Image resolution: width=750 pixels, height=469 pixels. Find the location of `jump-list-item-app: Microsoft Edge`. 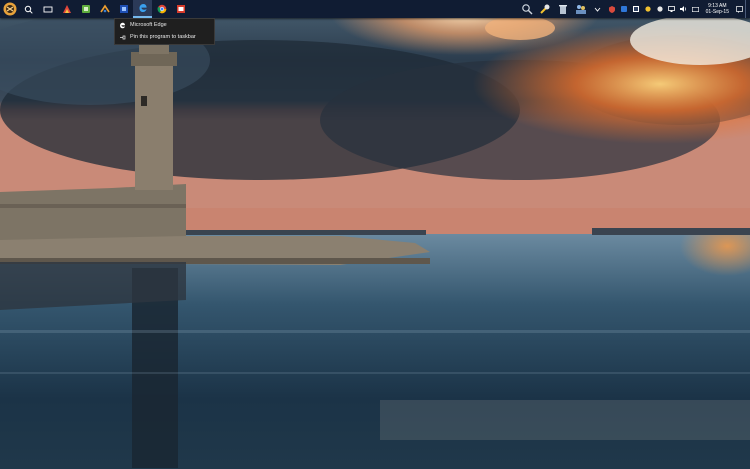

jump-list-item-app: Microsoft Edge is located at coordinates (164, 25).